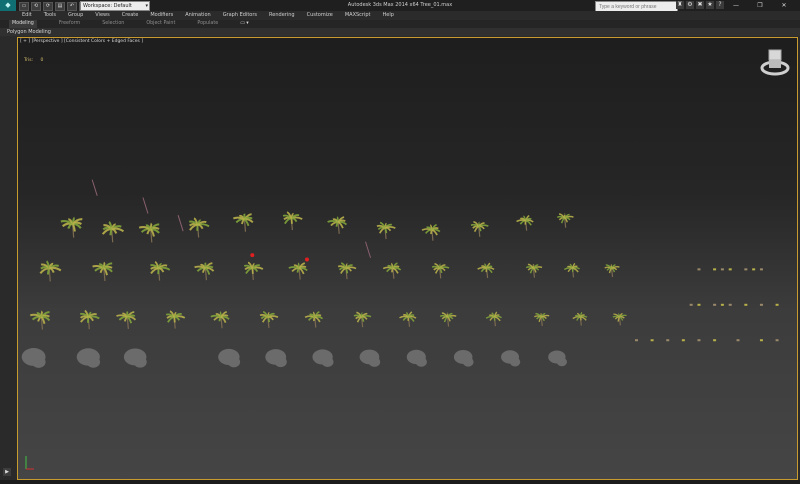 This screenshot has width=800, height=484. I want to click on minimize-button: —, so click(736, 5).